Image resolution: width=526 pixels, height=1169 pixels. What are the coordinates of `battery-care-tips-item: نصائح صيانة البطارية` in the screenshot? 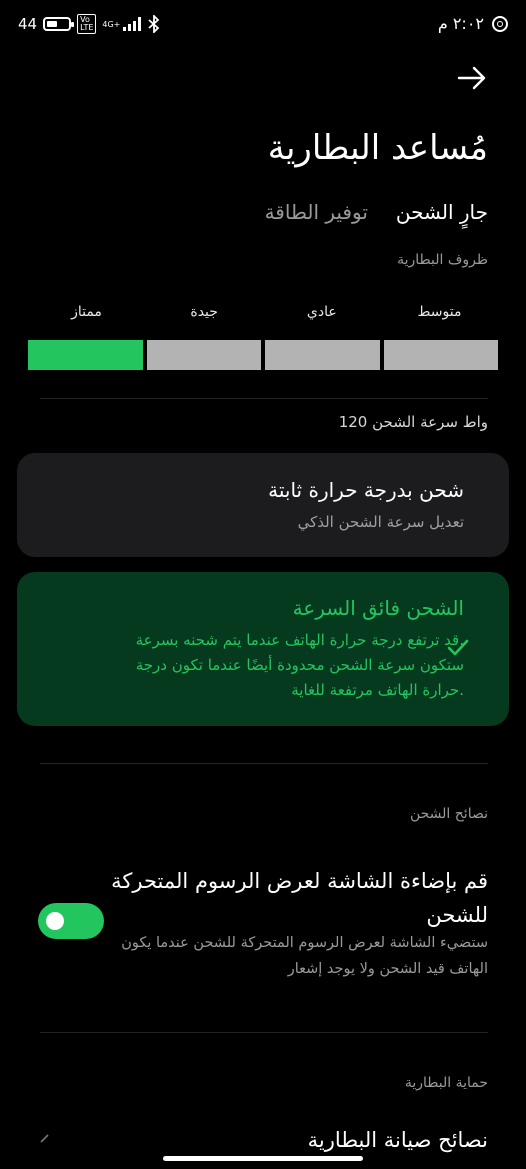 It's located at (398, 1140).